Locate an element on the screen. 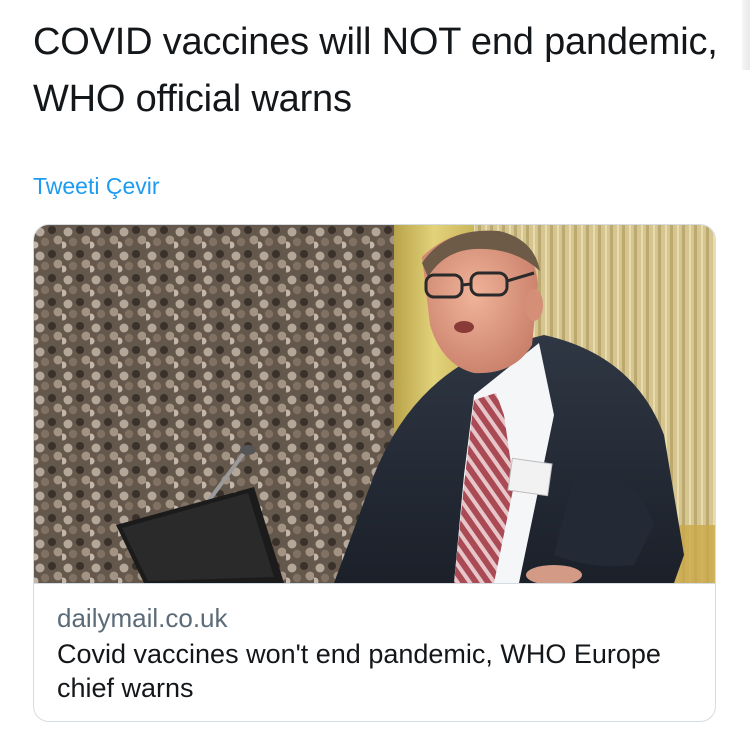 The width and height of the screenshot is (750, 750). translate-tweet-link: Tweeti Çevir is located at coordinates (96, 186).